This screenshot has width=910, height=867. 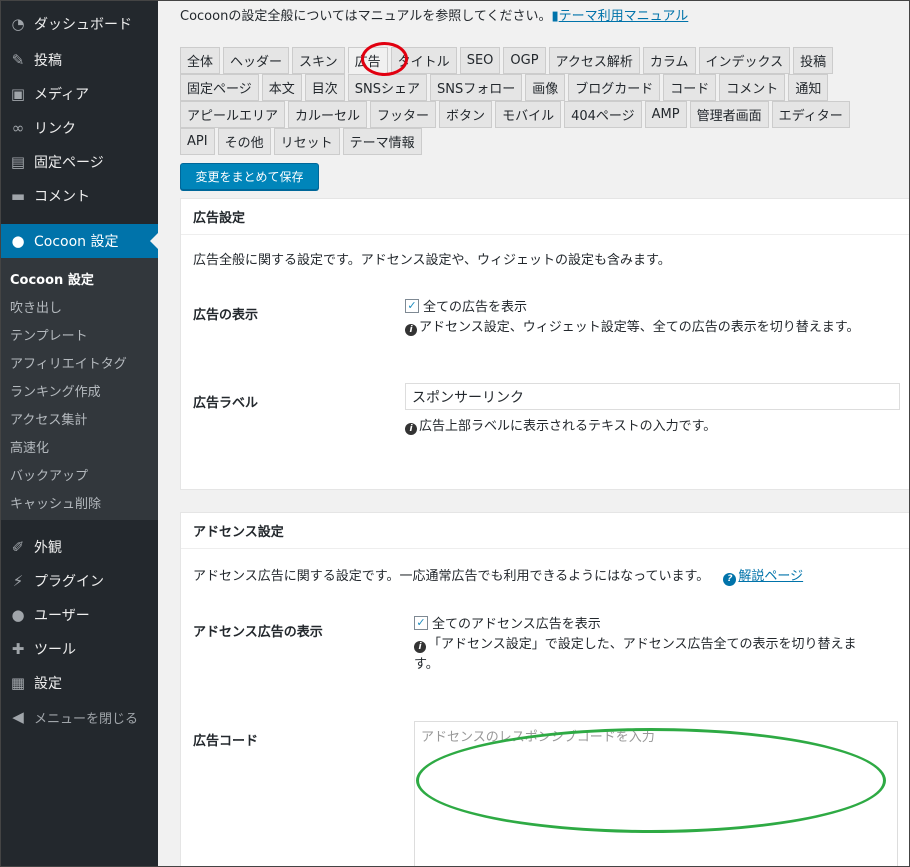 What do you see at coordinates (808, 87) in the screenshot?
I see `tab-notice: 通知` at bounding box center [808, 87].